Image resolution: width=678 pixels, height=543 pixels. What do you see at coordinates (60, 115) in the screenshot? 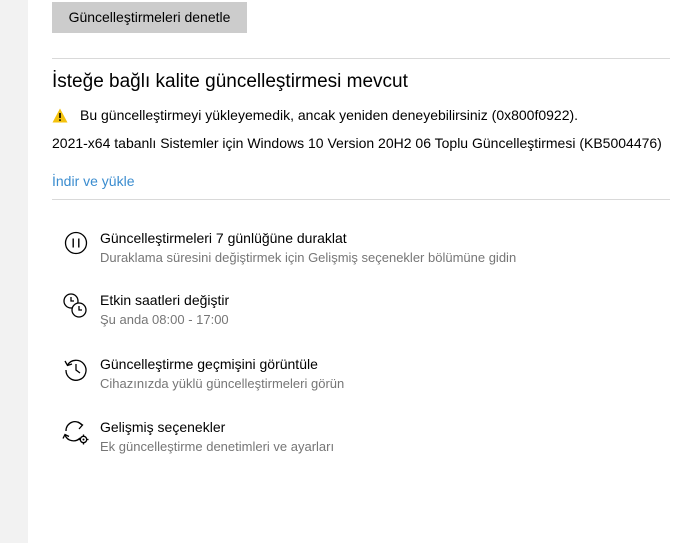
I see `warning-icon` at bounding box center [60, 115].